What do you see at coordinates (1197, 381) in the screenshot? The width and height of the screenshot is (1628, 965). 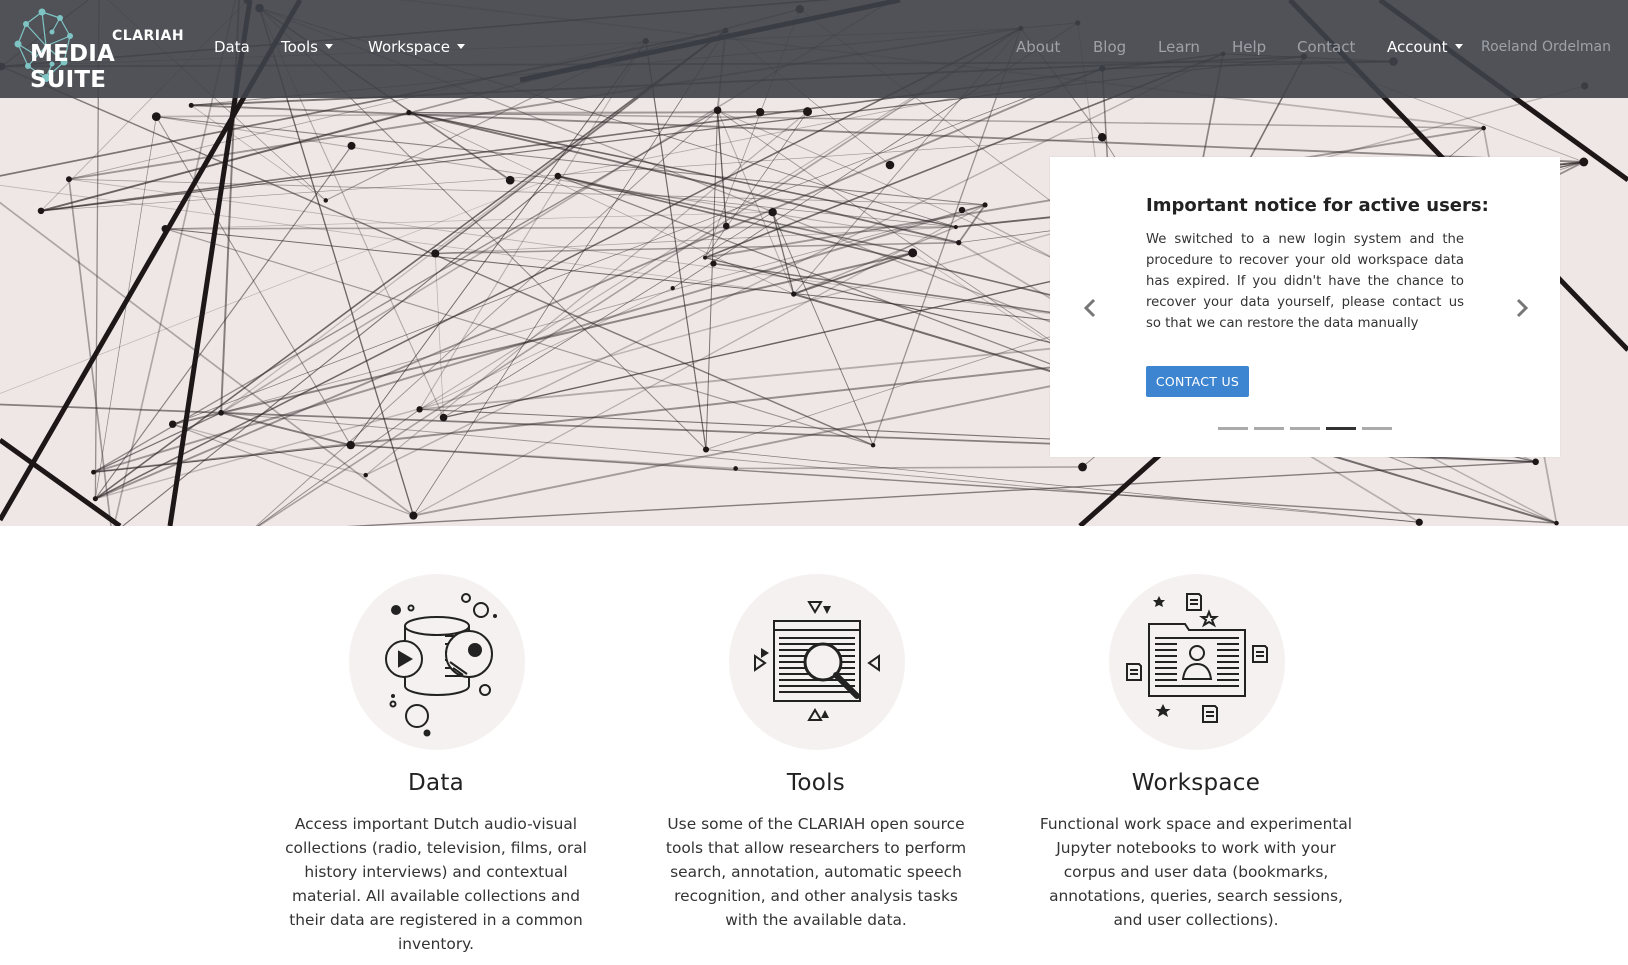 I see `contact-us-button: CONTACT US` at bounding box center [1197, 381].